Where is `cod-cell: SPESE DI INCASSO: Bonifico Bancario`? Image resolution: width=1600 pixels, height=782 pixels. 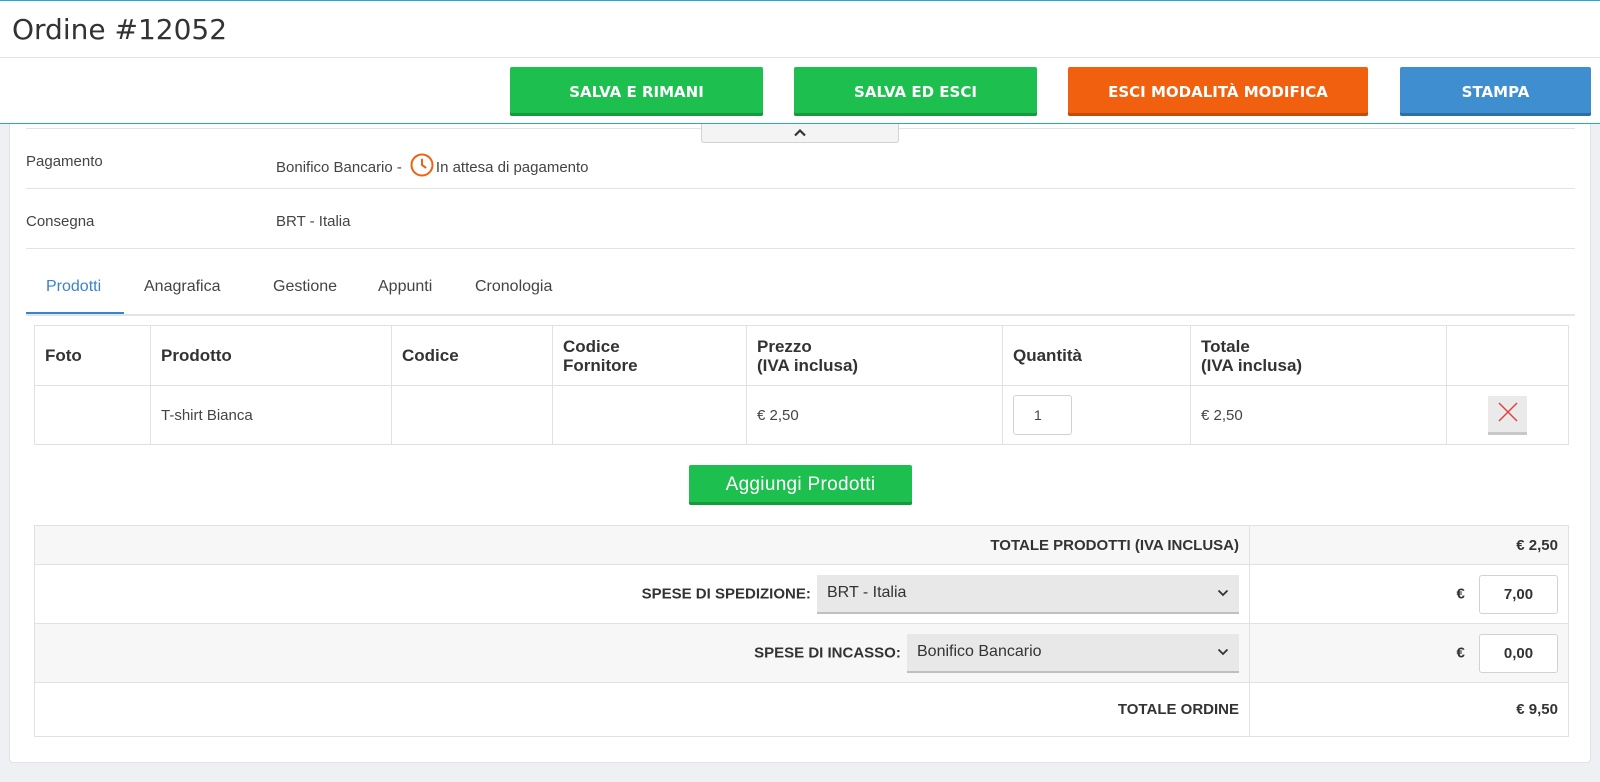
cod-cell: SPESE DI INCASSO: Bonifico Bancario is located at coordinates (642, 653).